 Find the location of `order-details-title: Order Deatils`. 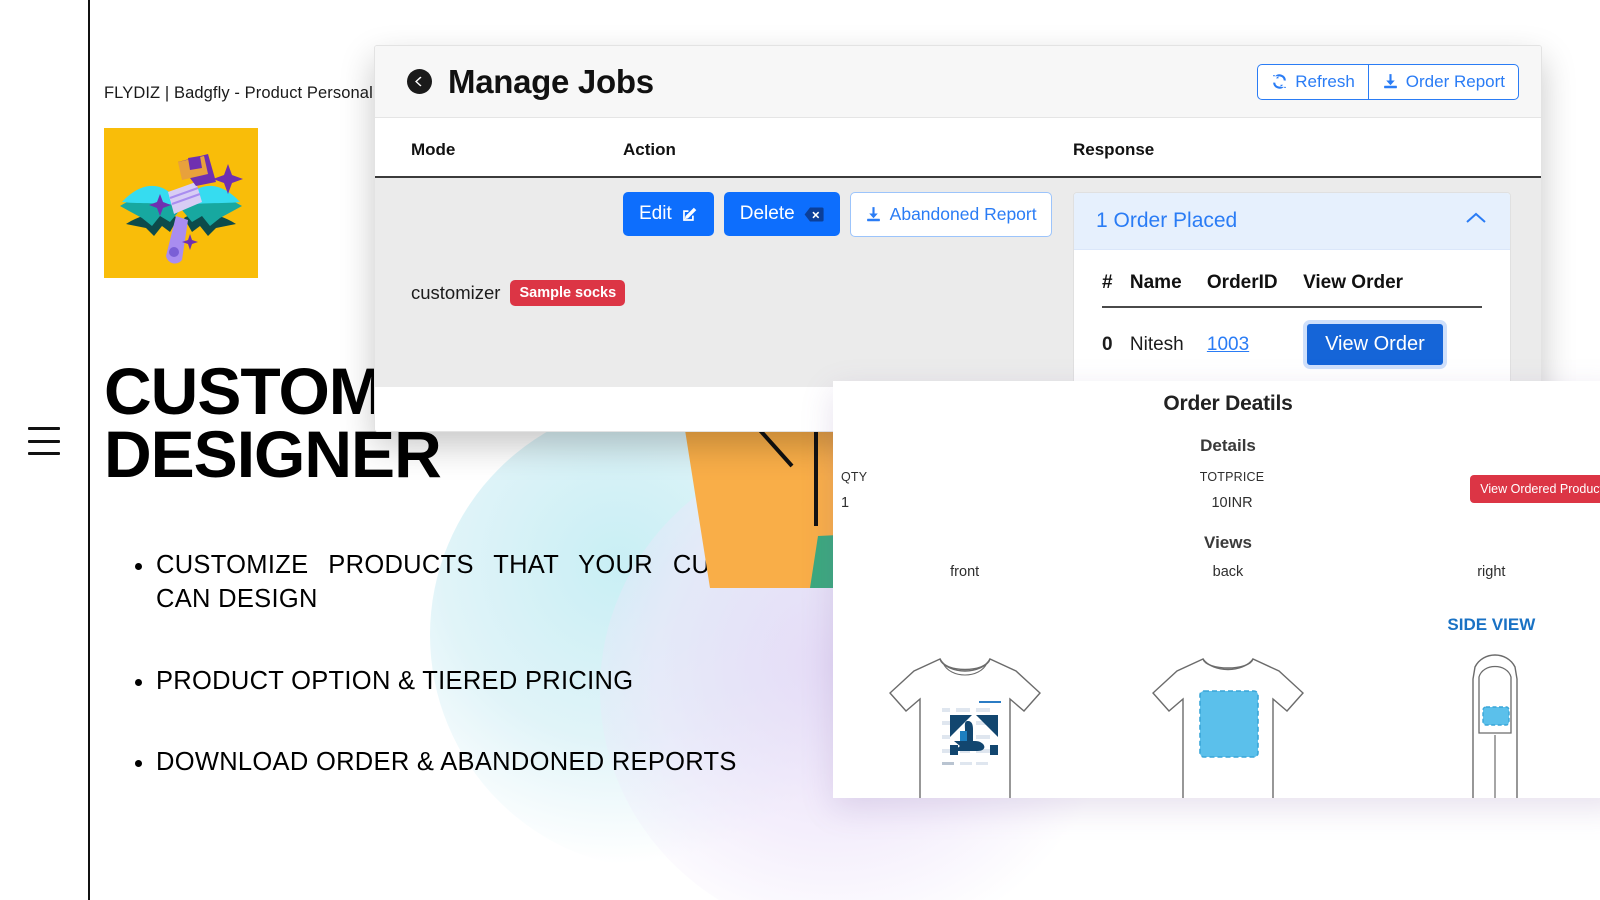

order-details-title: Order Deatils is located at coordinates (1228, 403).